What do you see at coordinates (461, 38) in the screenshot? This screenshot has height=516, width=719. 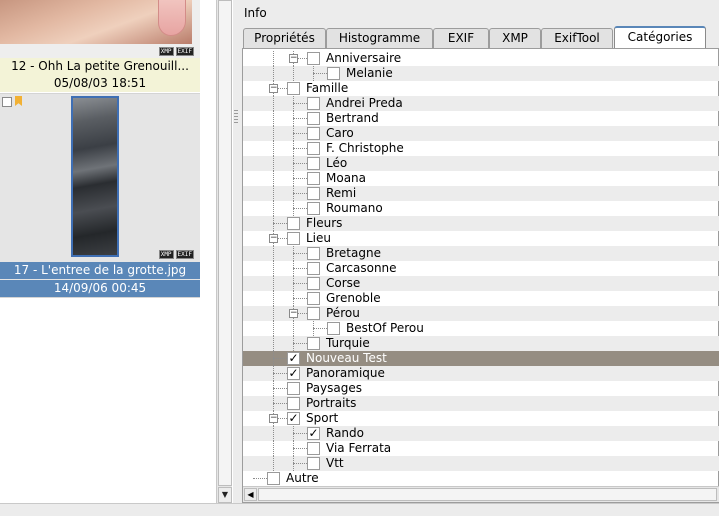 I see `tab-exif: EXIF` at bounding box center [461, 38].